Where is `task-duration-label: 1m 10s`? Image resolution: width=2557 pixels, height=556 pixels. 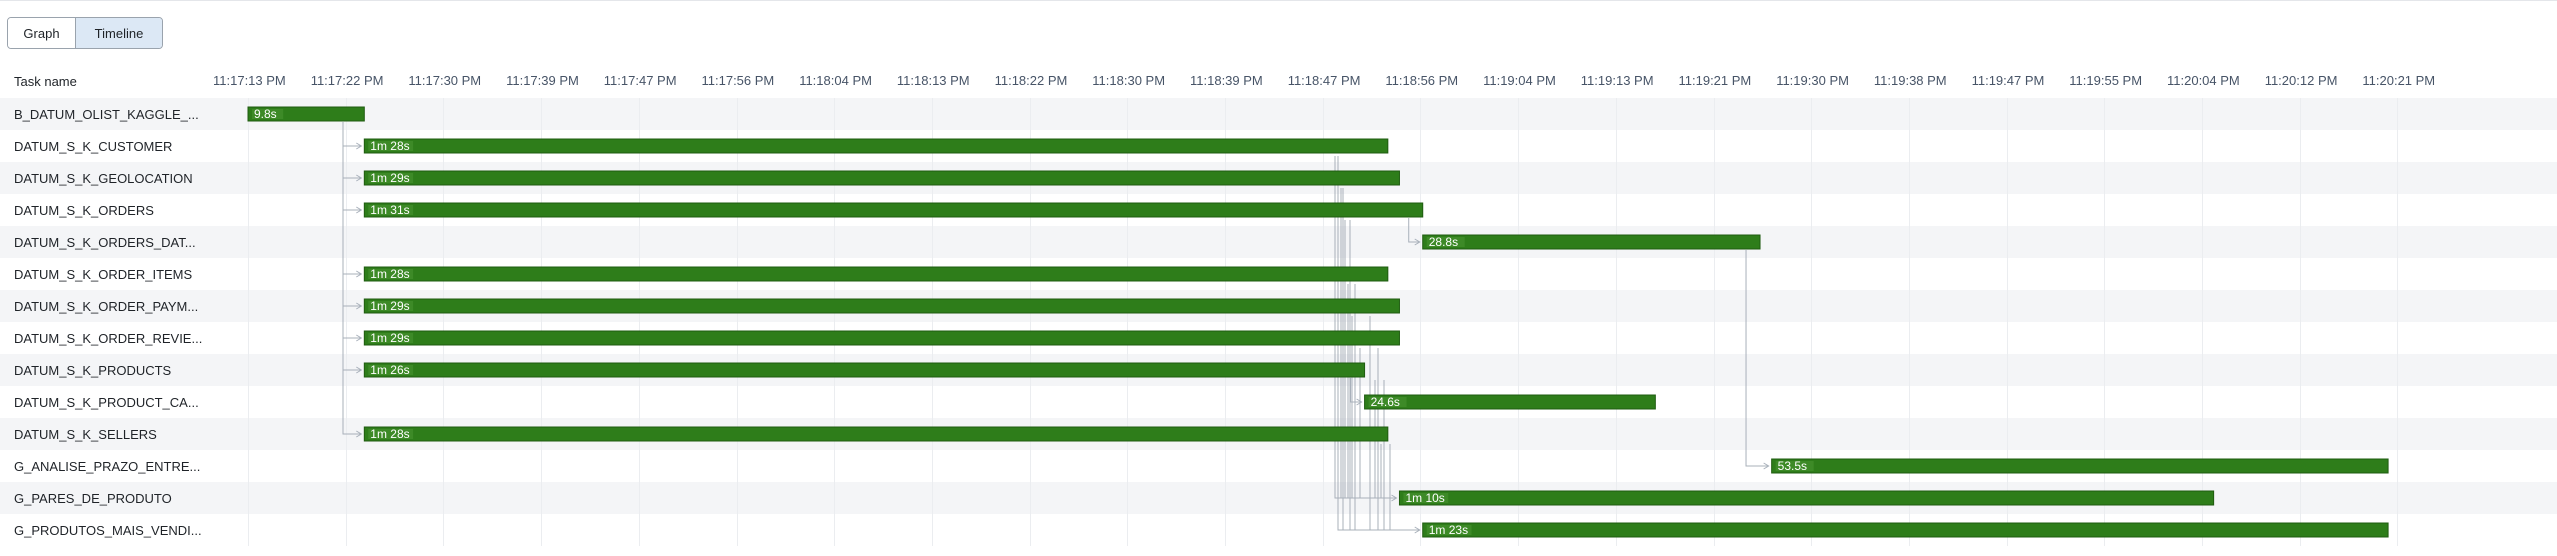 task-duration-label: 1m 10s is located at coordinates (1424, 498).